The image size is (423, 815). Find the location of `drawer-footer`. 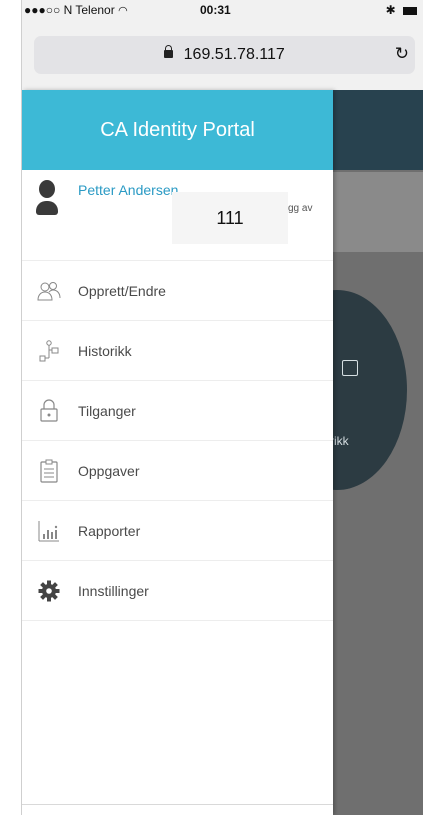

drawer-footer is located at coordinates (177, 809).